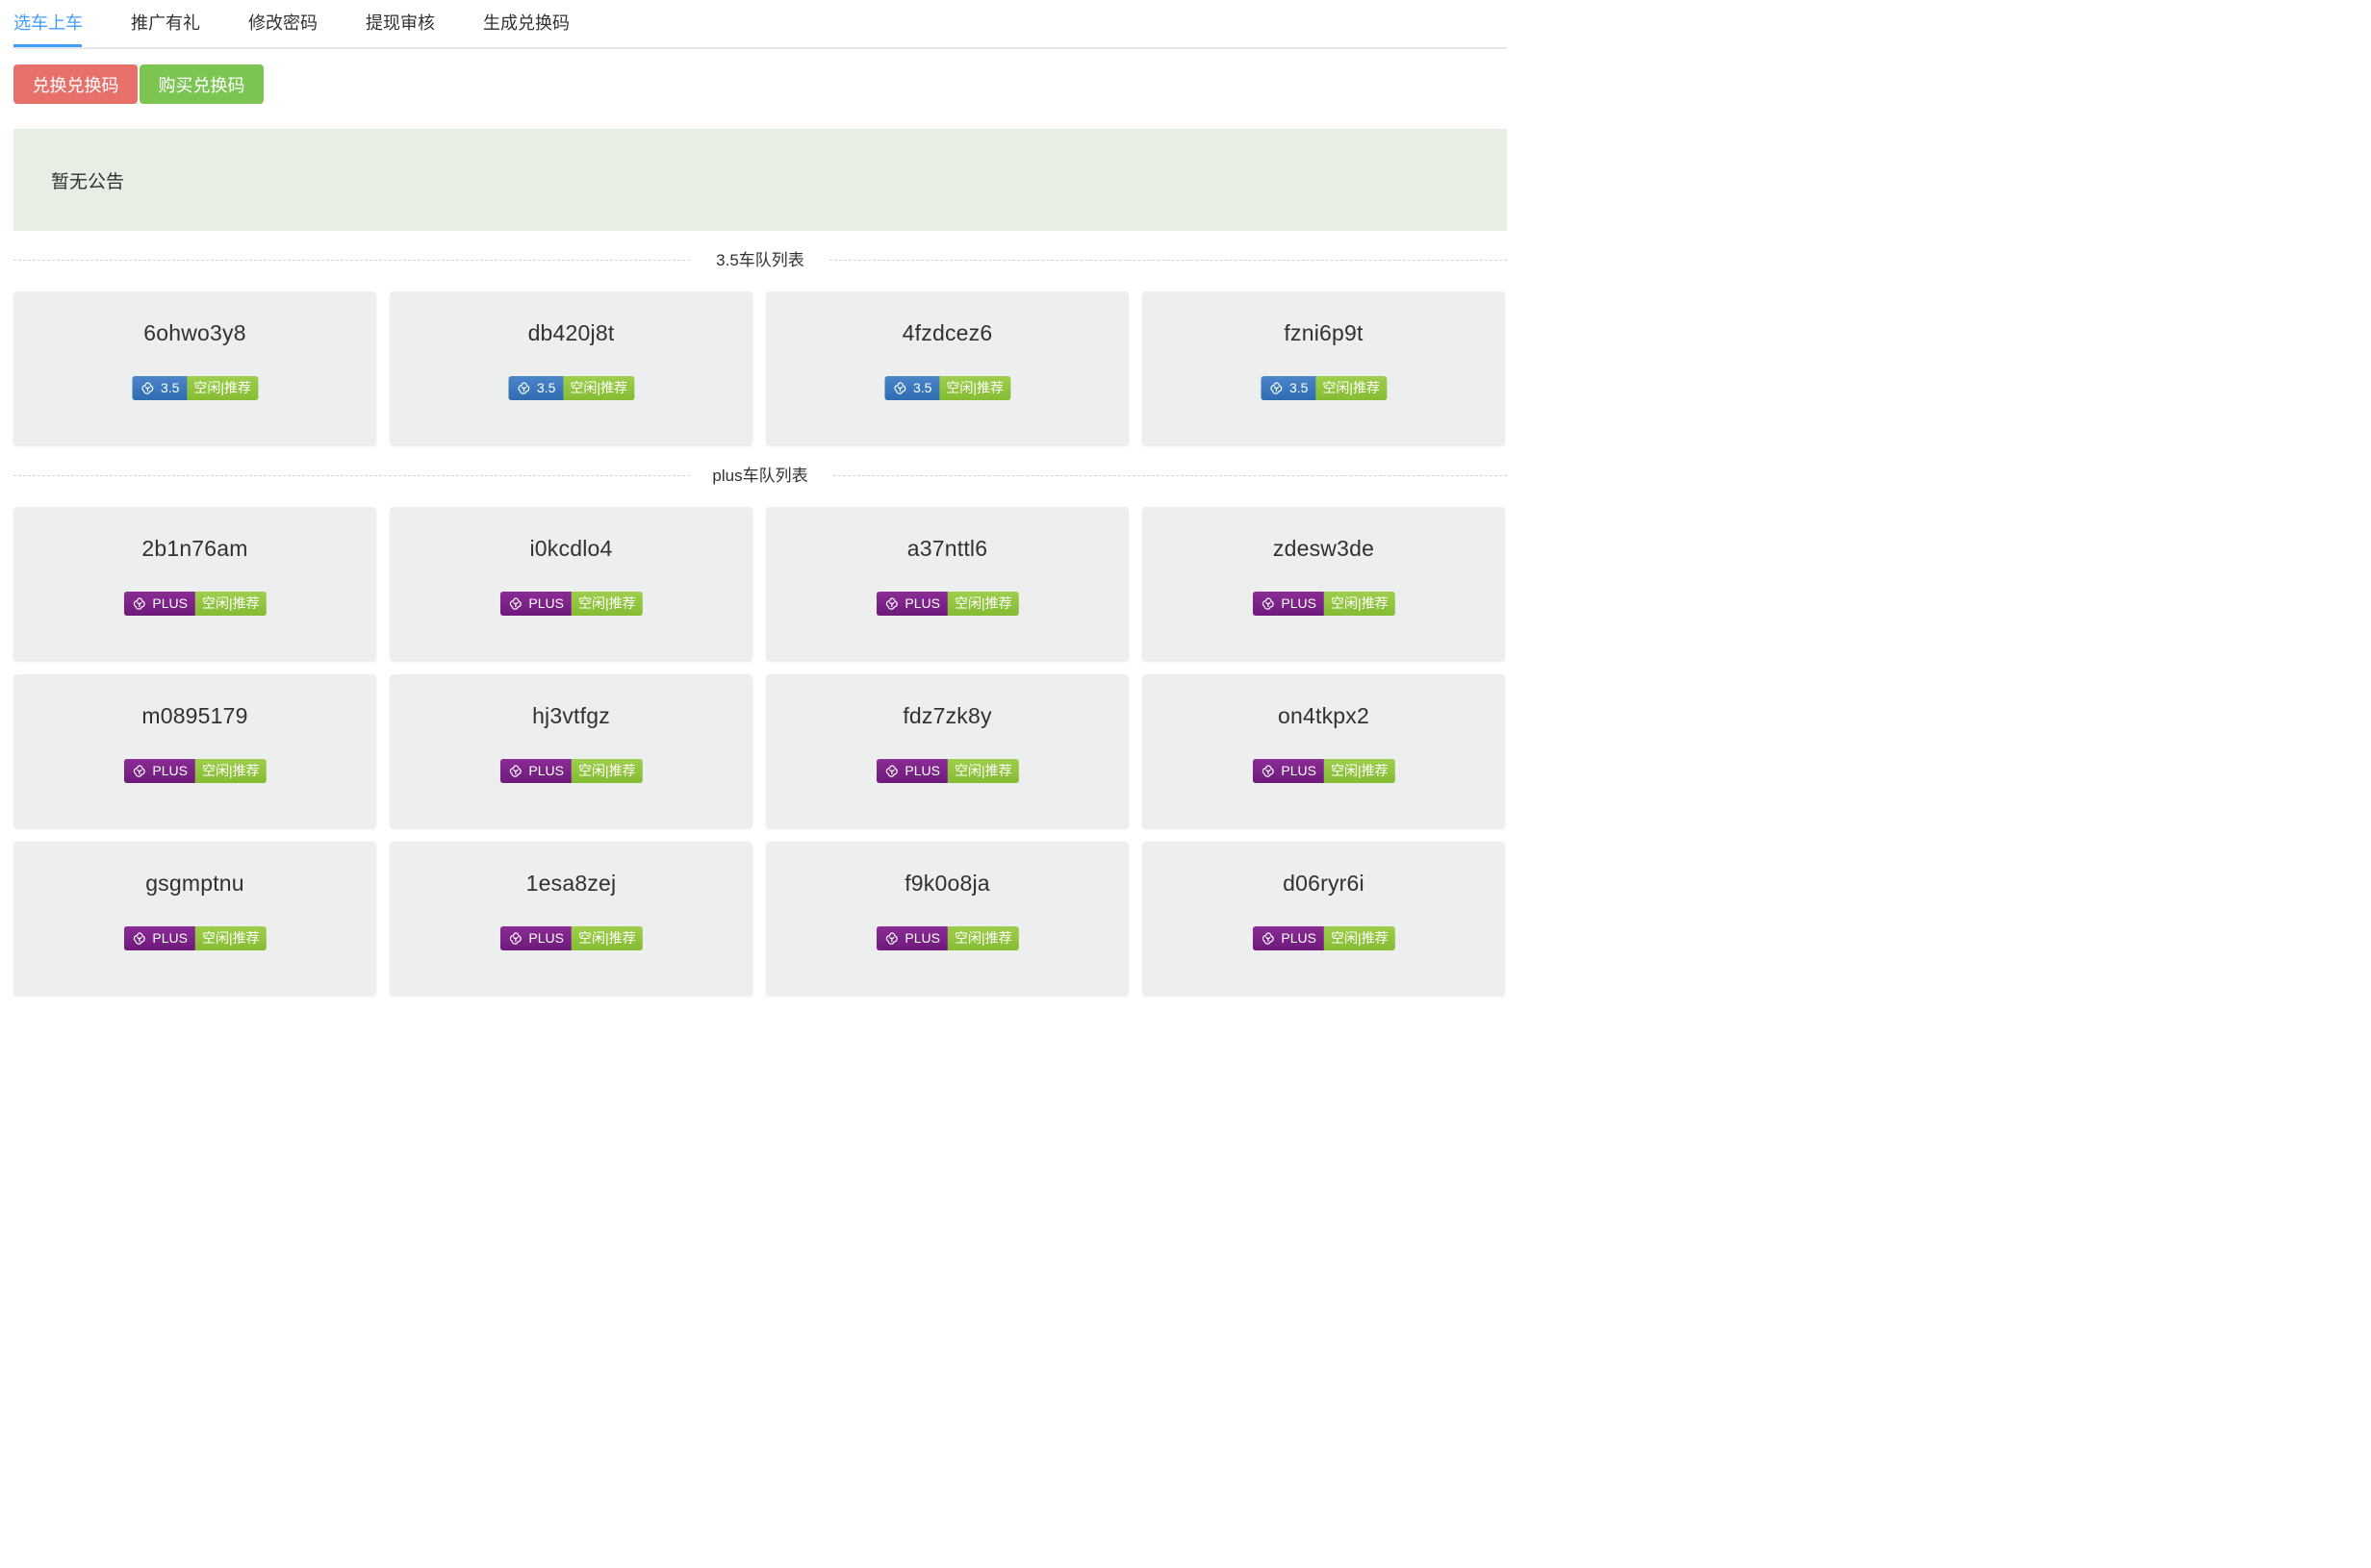 The image size is (2371, 1568). What do you see at coordinates (760, 180) in the screenshot?
I see `announcement-panel: 暂无公告` at bounding box center [760, 180].